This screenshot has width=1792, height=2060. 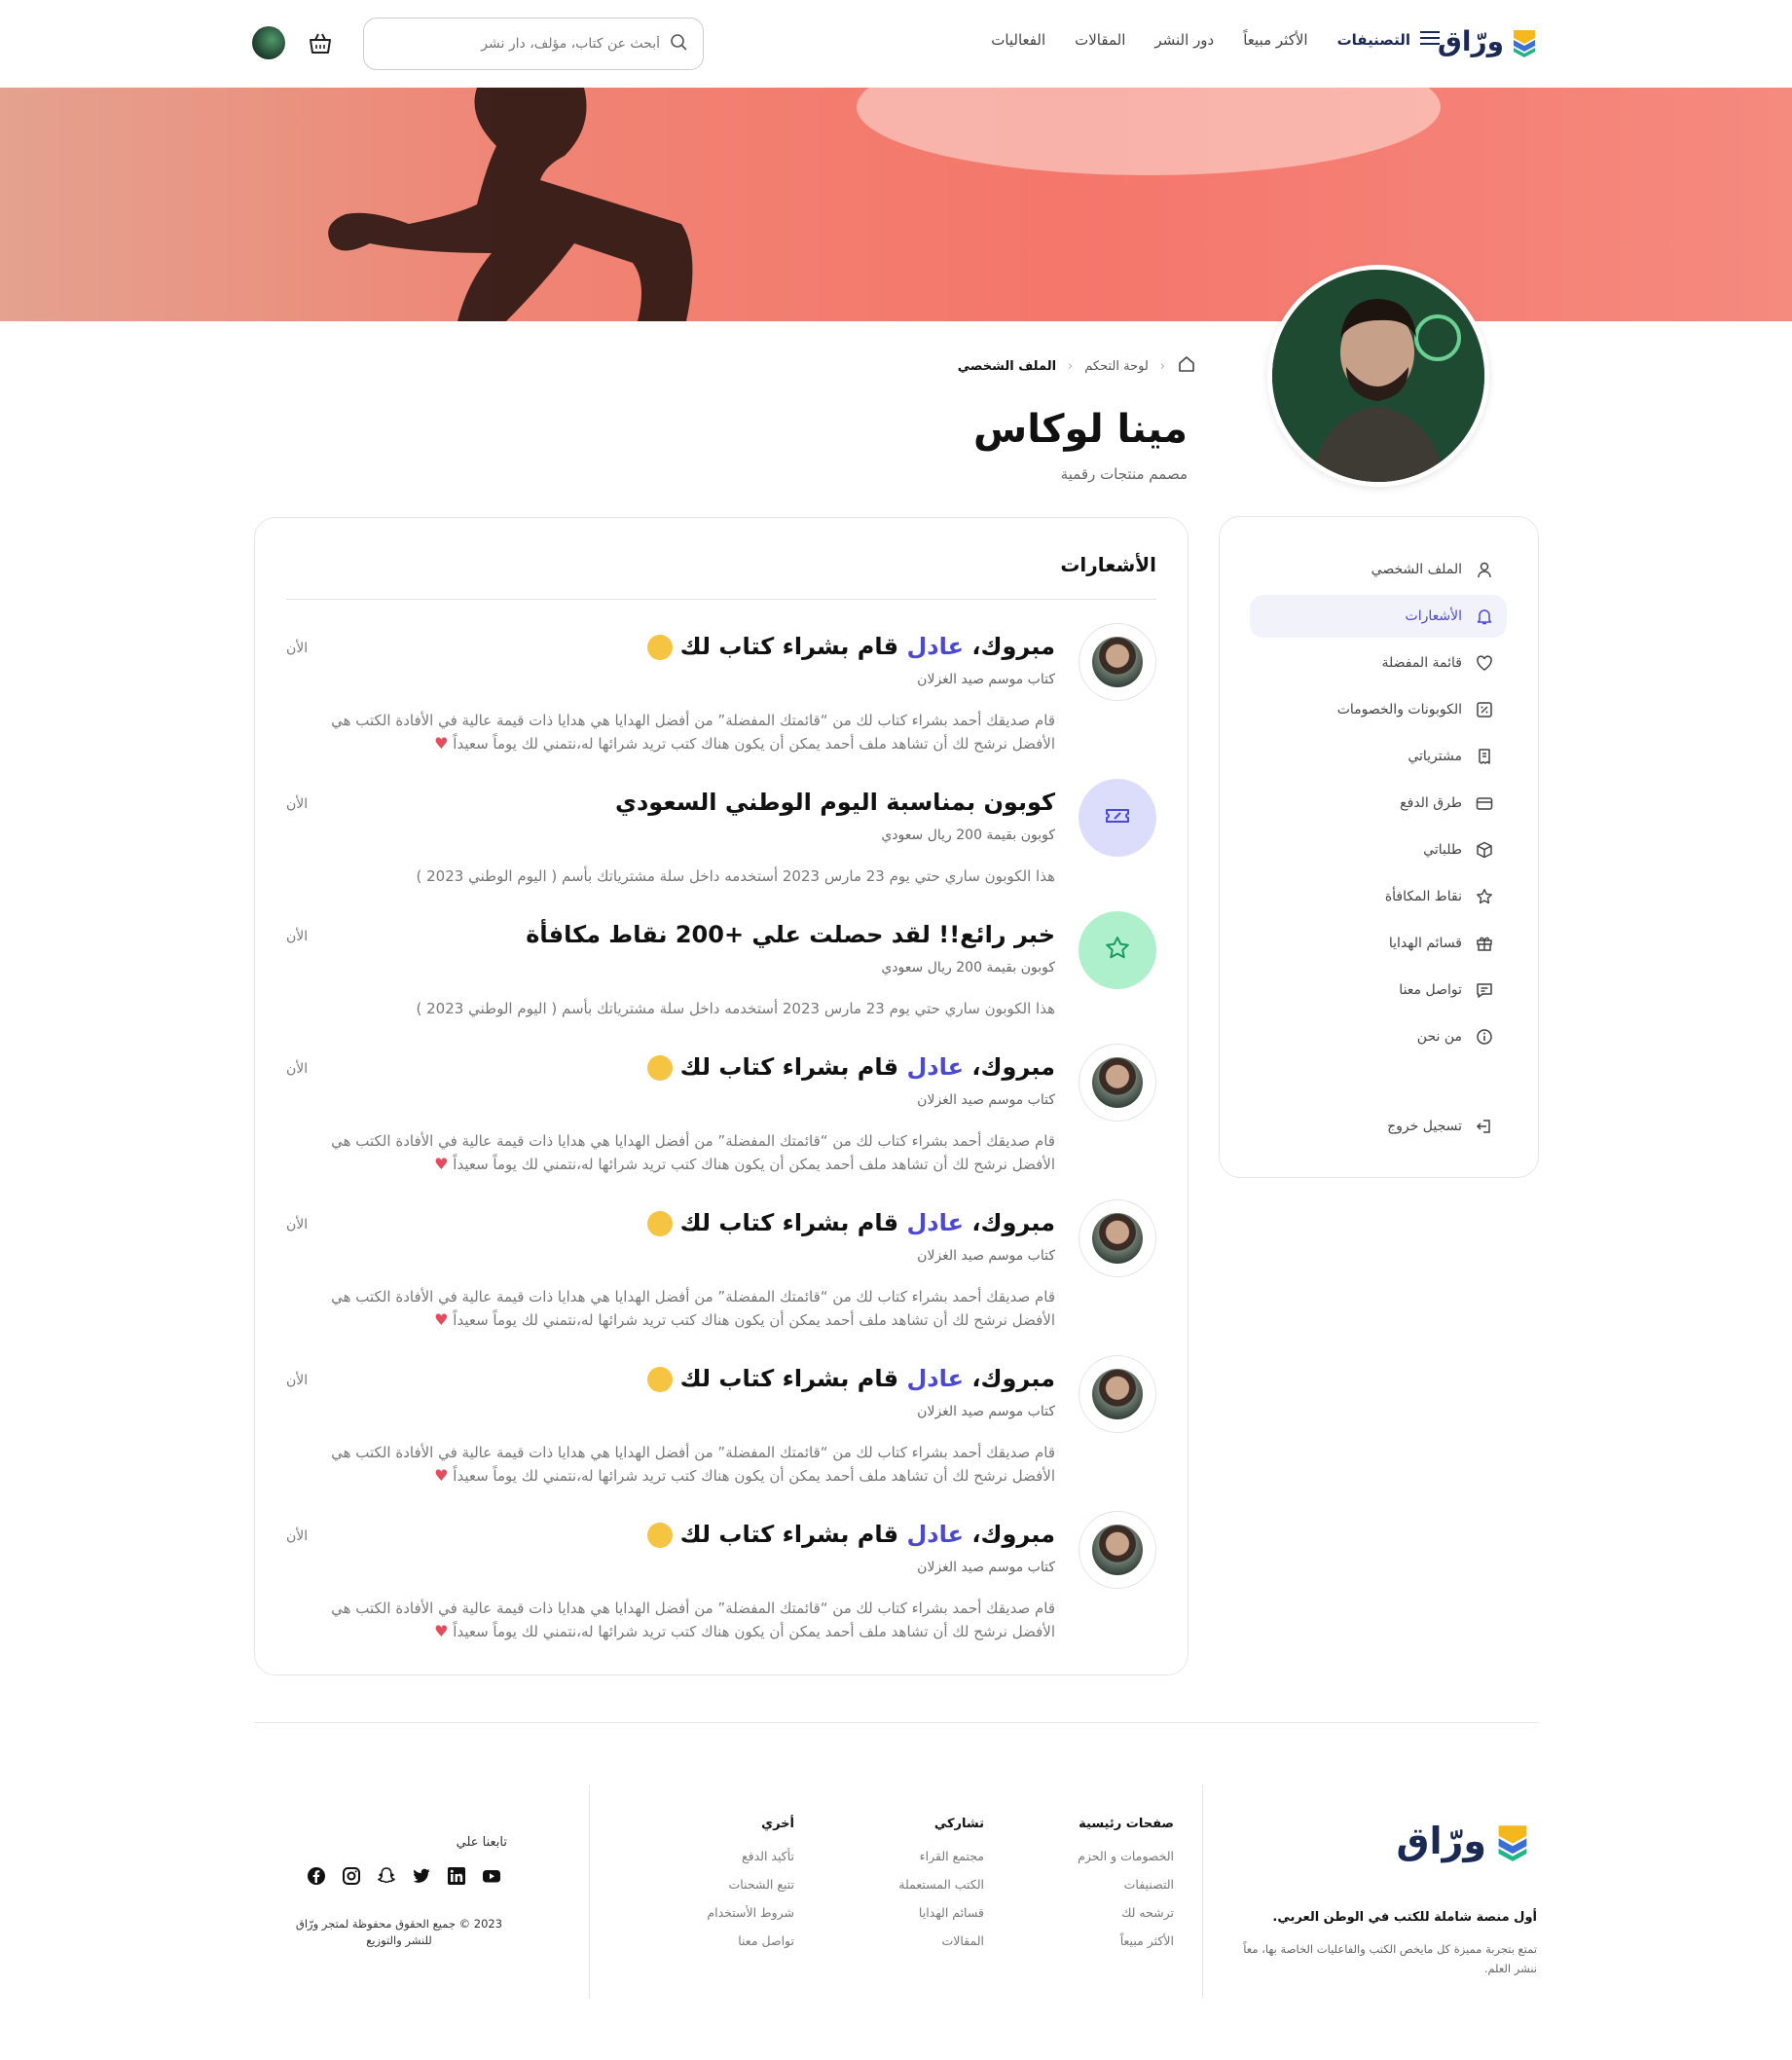 What do you see at coordinates (1433, 616) in the screenshot?
I see `sidebar-item-label: الأشعارات` at bounding box center [1433, 616].